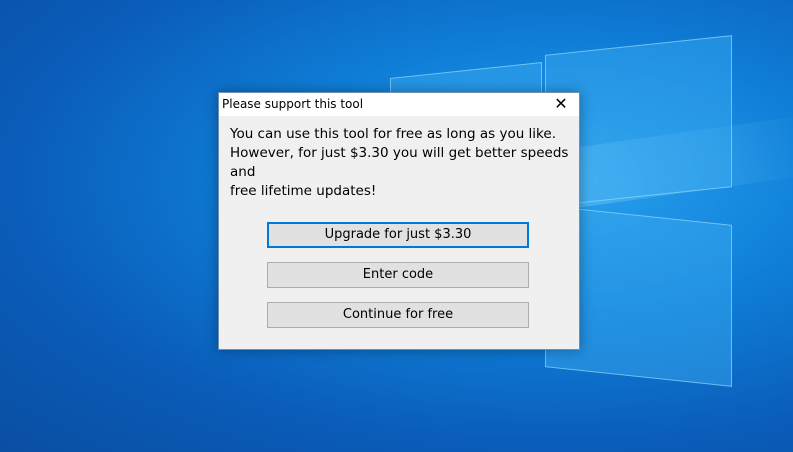 This screenshot has width=793, height=452. Describe the element at coordinates (561, 104) in the screenshot. I see `close-icon: ✕` at that location.